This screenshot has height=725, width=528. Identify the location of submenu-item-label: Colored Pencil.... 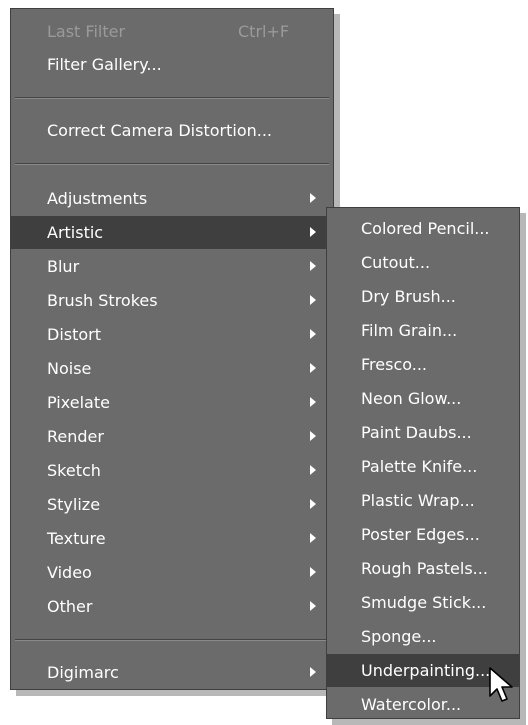
(425, 228).